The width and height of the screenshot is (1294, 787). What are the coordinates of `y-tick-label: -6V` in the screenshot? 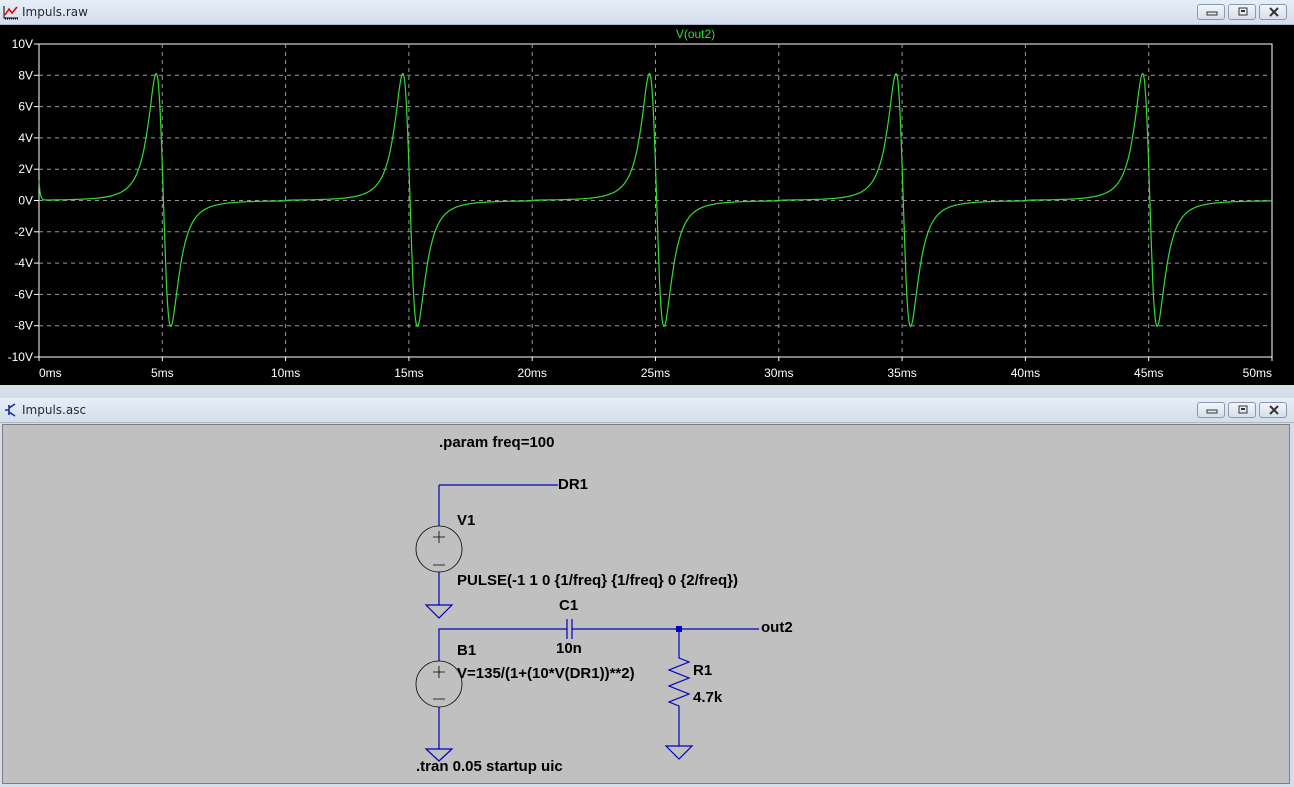 It's located at (23, 294).